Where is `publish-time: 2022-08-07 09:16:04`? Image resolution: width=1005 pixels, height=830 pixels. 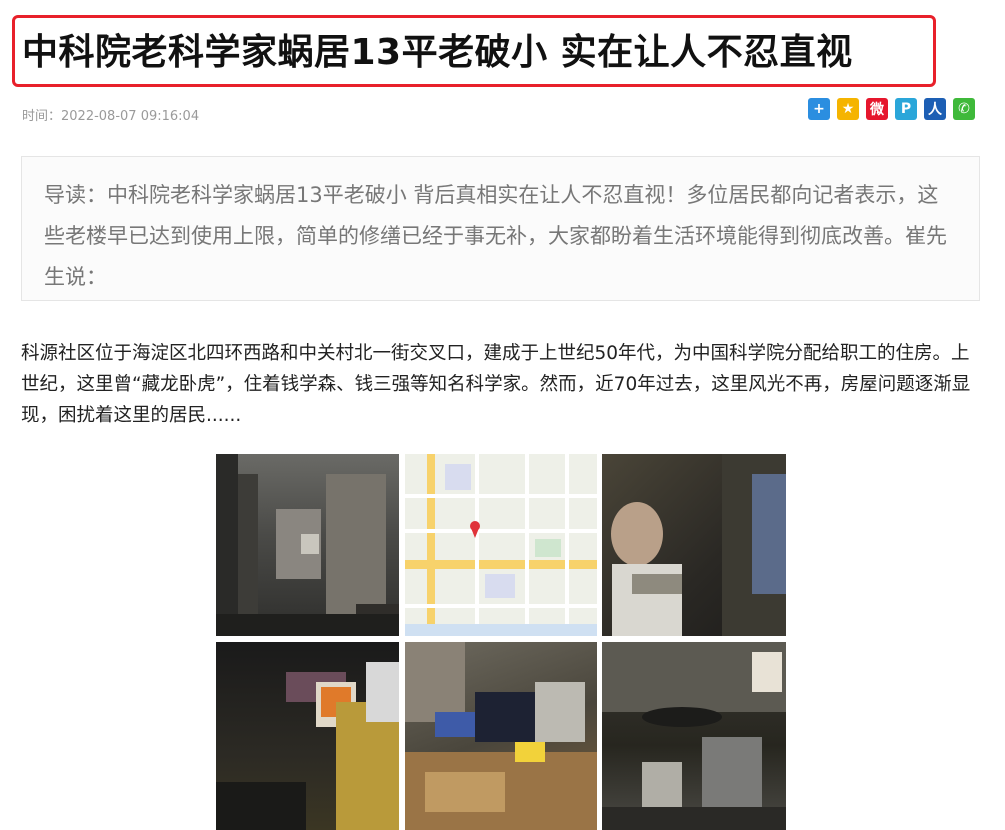 publish-time: 2022-08-07 09:16:04 is located at coordinates (130, 116).